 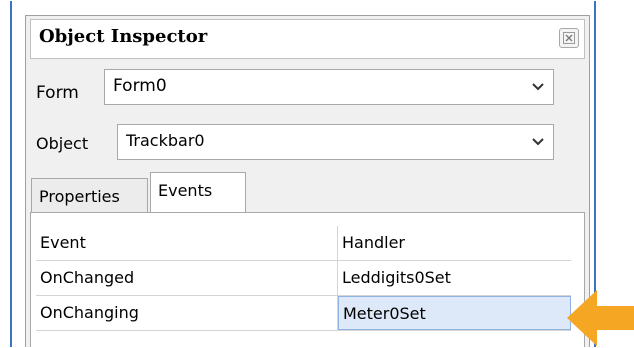 I want to click on grid-header-row: Event Handler, so click(x=303, y=243).